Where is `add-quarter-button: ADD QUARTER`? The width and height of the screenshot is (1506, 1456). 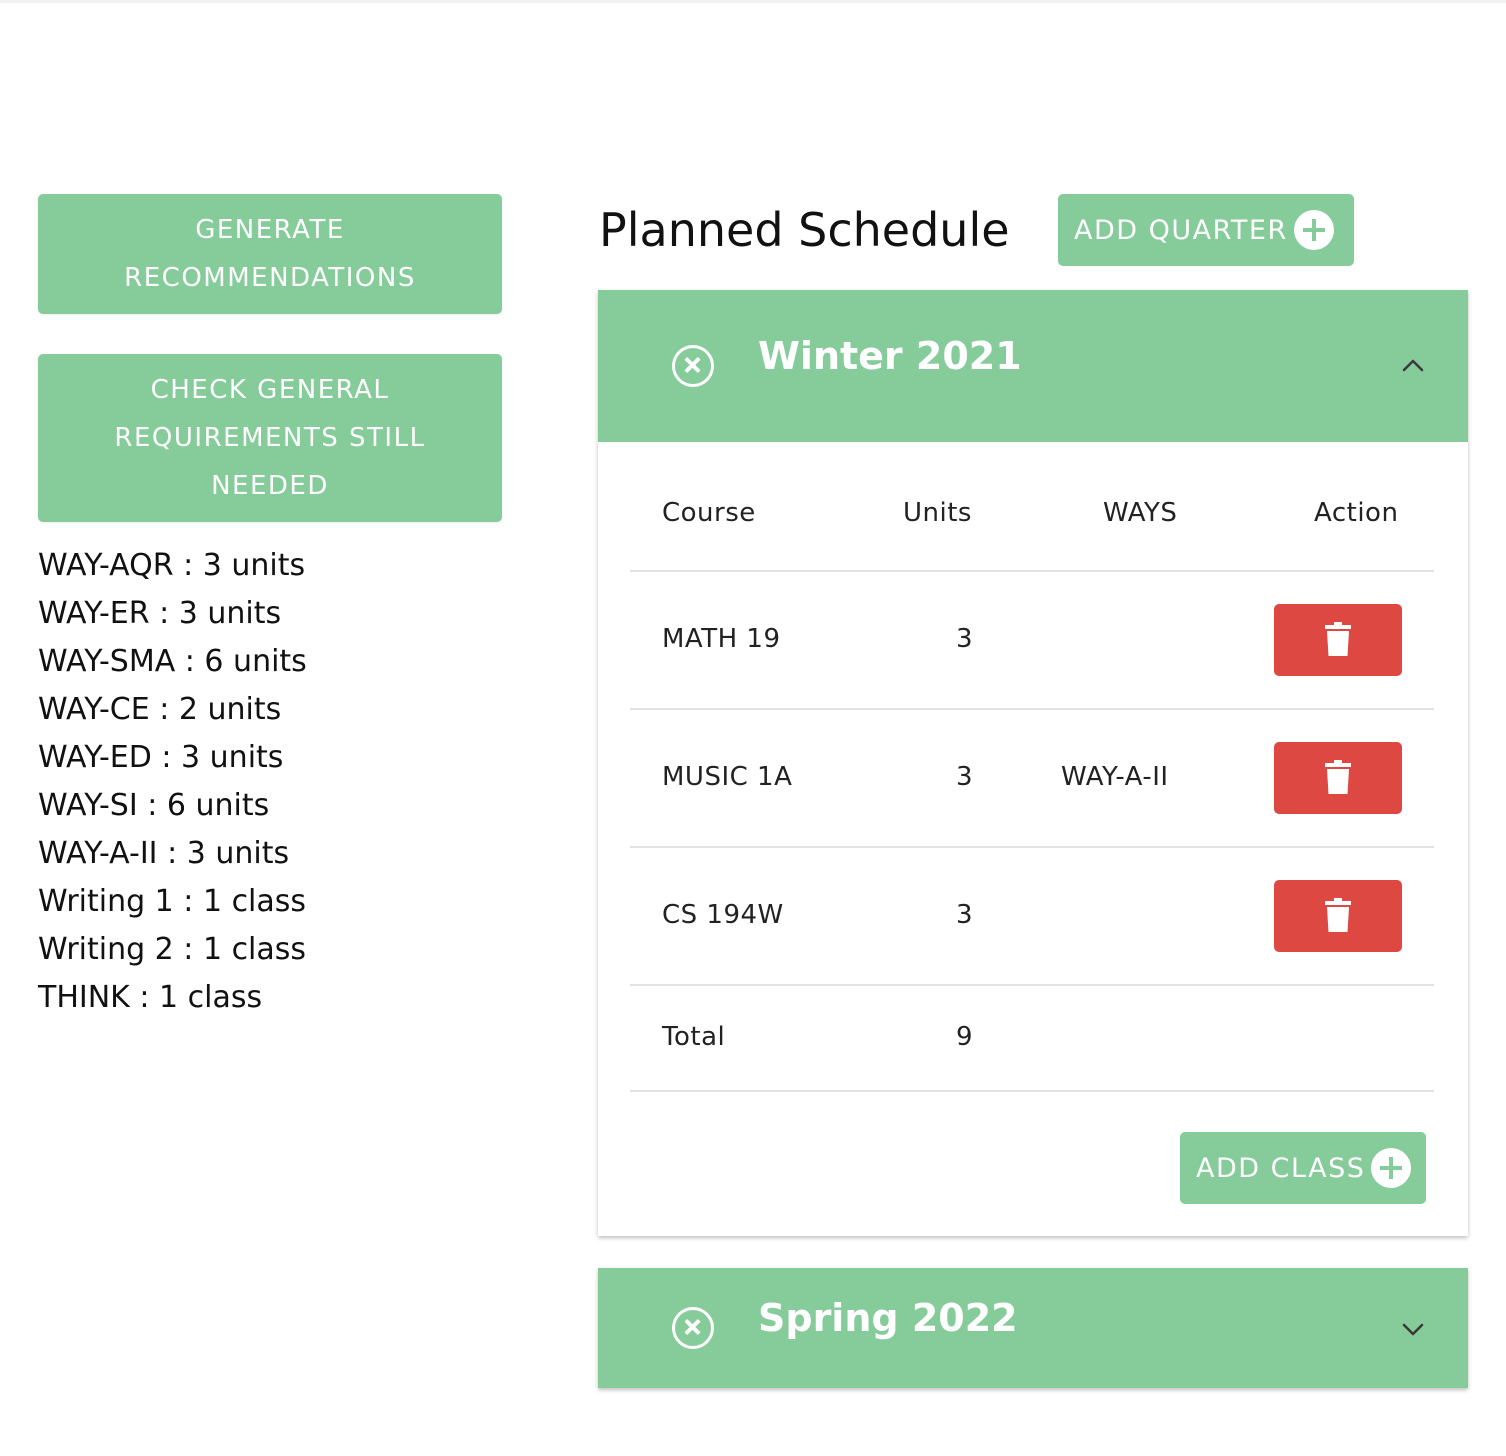
add-quarter-button: ADD QUARTER is located at coordinates (1206, 230).